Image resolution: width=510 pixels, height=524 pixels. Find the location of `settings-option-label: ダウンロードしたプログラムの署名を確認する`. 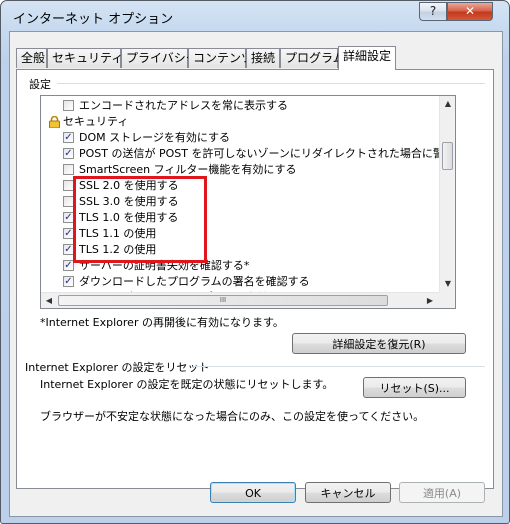

settings-option-label: ダウンロードしたプログラムの署名を確認する is located at coordinates (194, 281).